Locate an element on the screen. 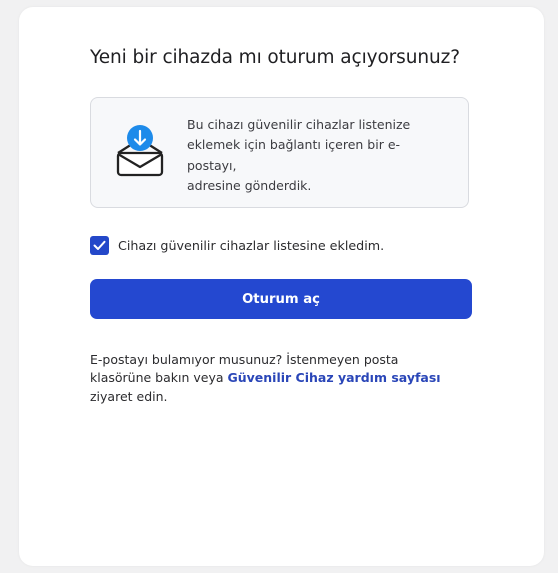  trusted-device-checkbox is located at coordinates (99, 245).